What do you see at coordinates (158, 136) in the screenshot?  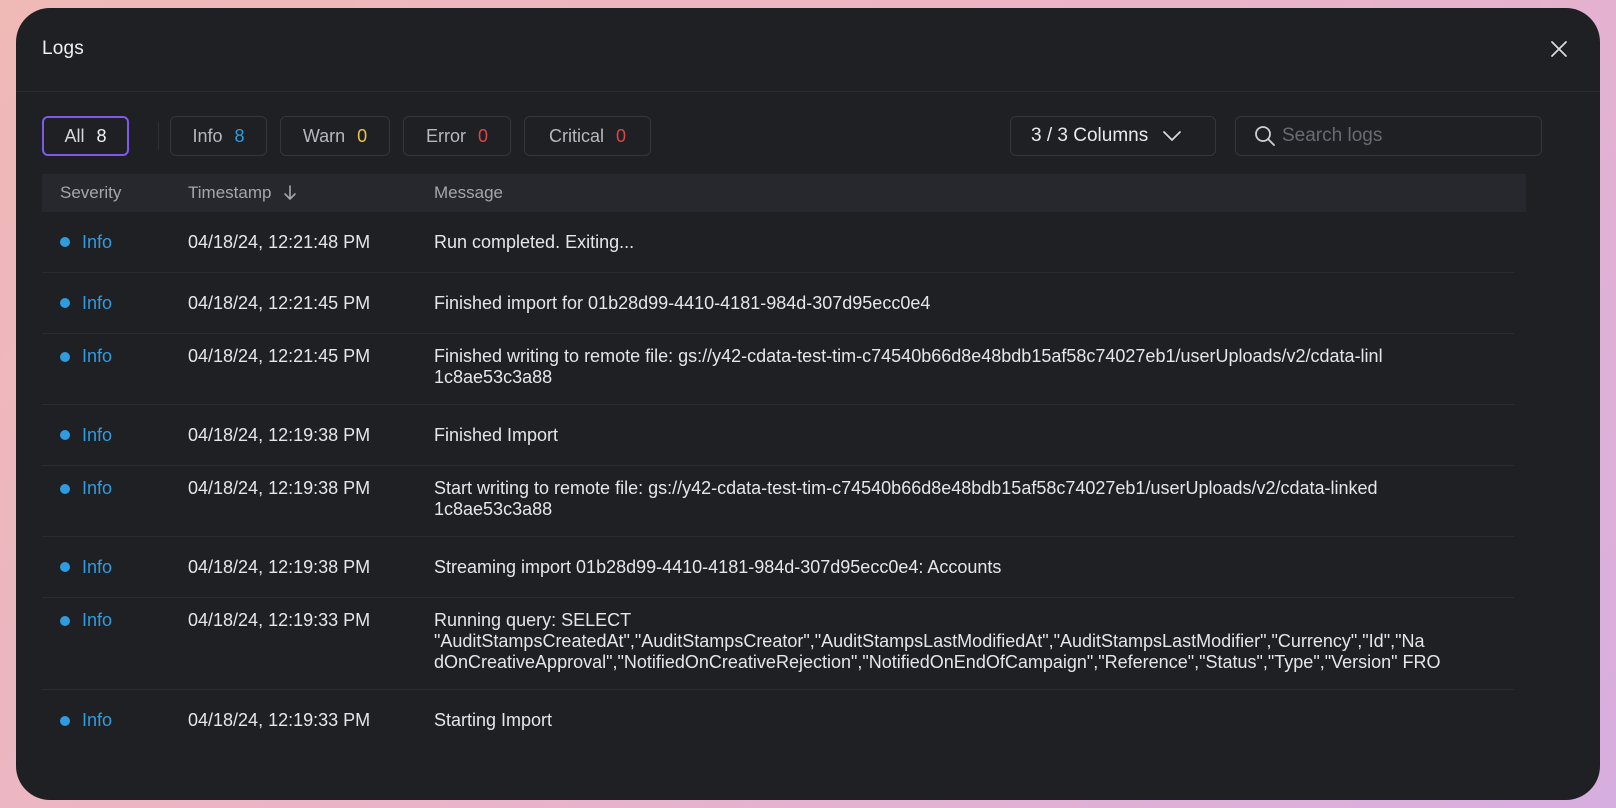 I see `filter-divider` at bounding box center [158, 136].